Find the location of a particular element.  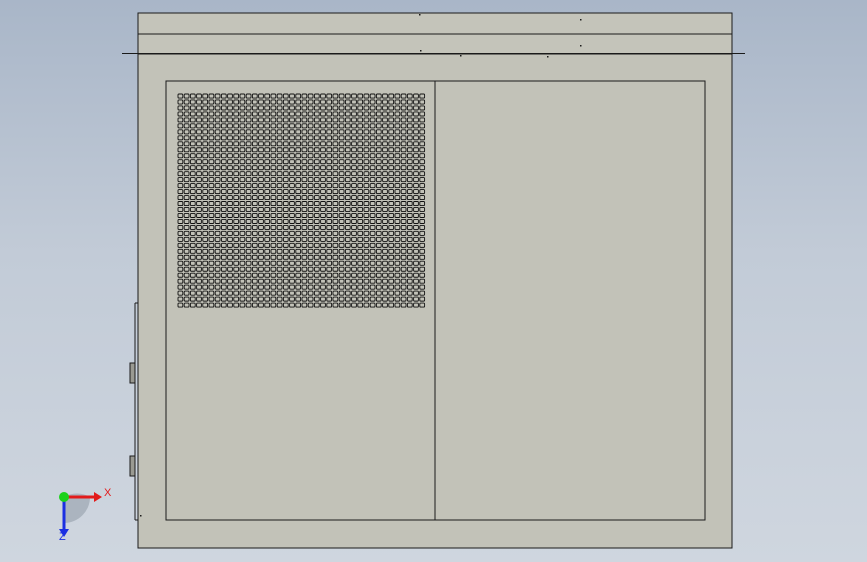

coordinate-triad: X Z is located at coordinates (85, 515).